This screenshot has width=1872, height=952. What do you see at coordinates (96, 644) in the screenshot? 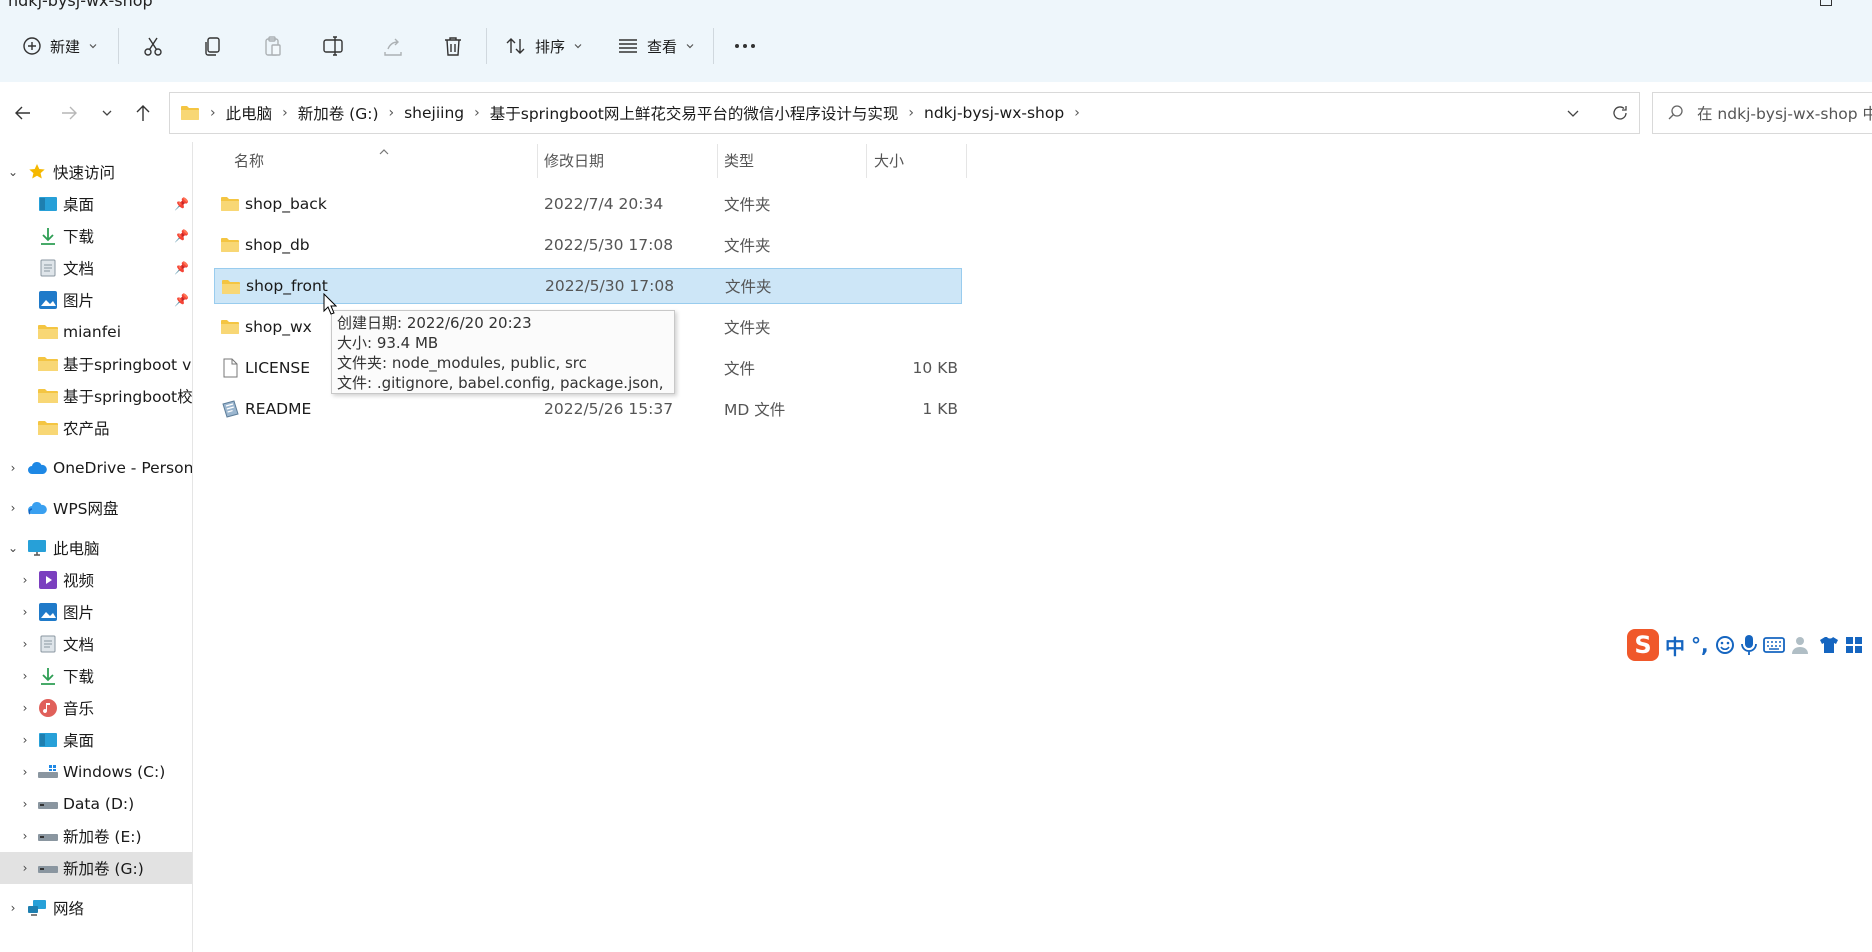
I see `nav-pc-documents: › 文档` at bounding box center [96, 644].